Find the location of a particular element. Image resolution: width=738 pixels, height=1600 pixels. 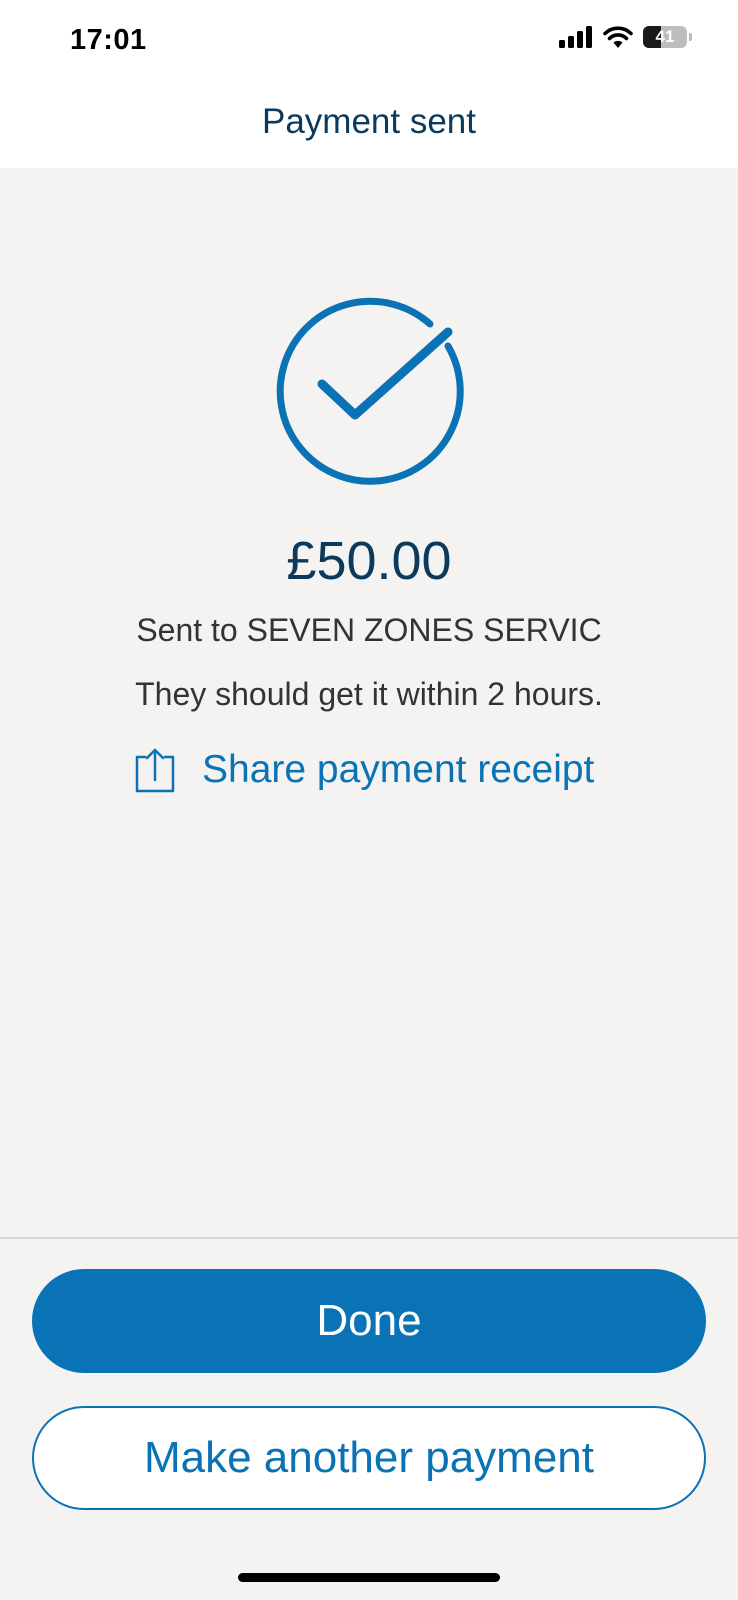

status-icons: 41 is located at coordinates (625, 37).